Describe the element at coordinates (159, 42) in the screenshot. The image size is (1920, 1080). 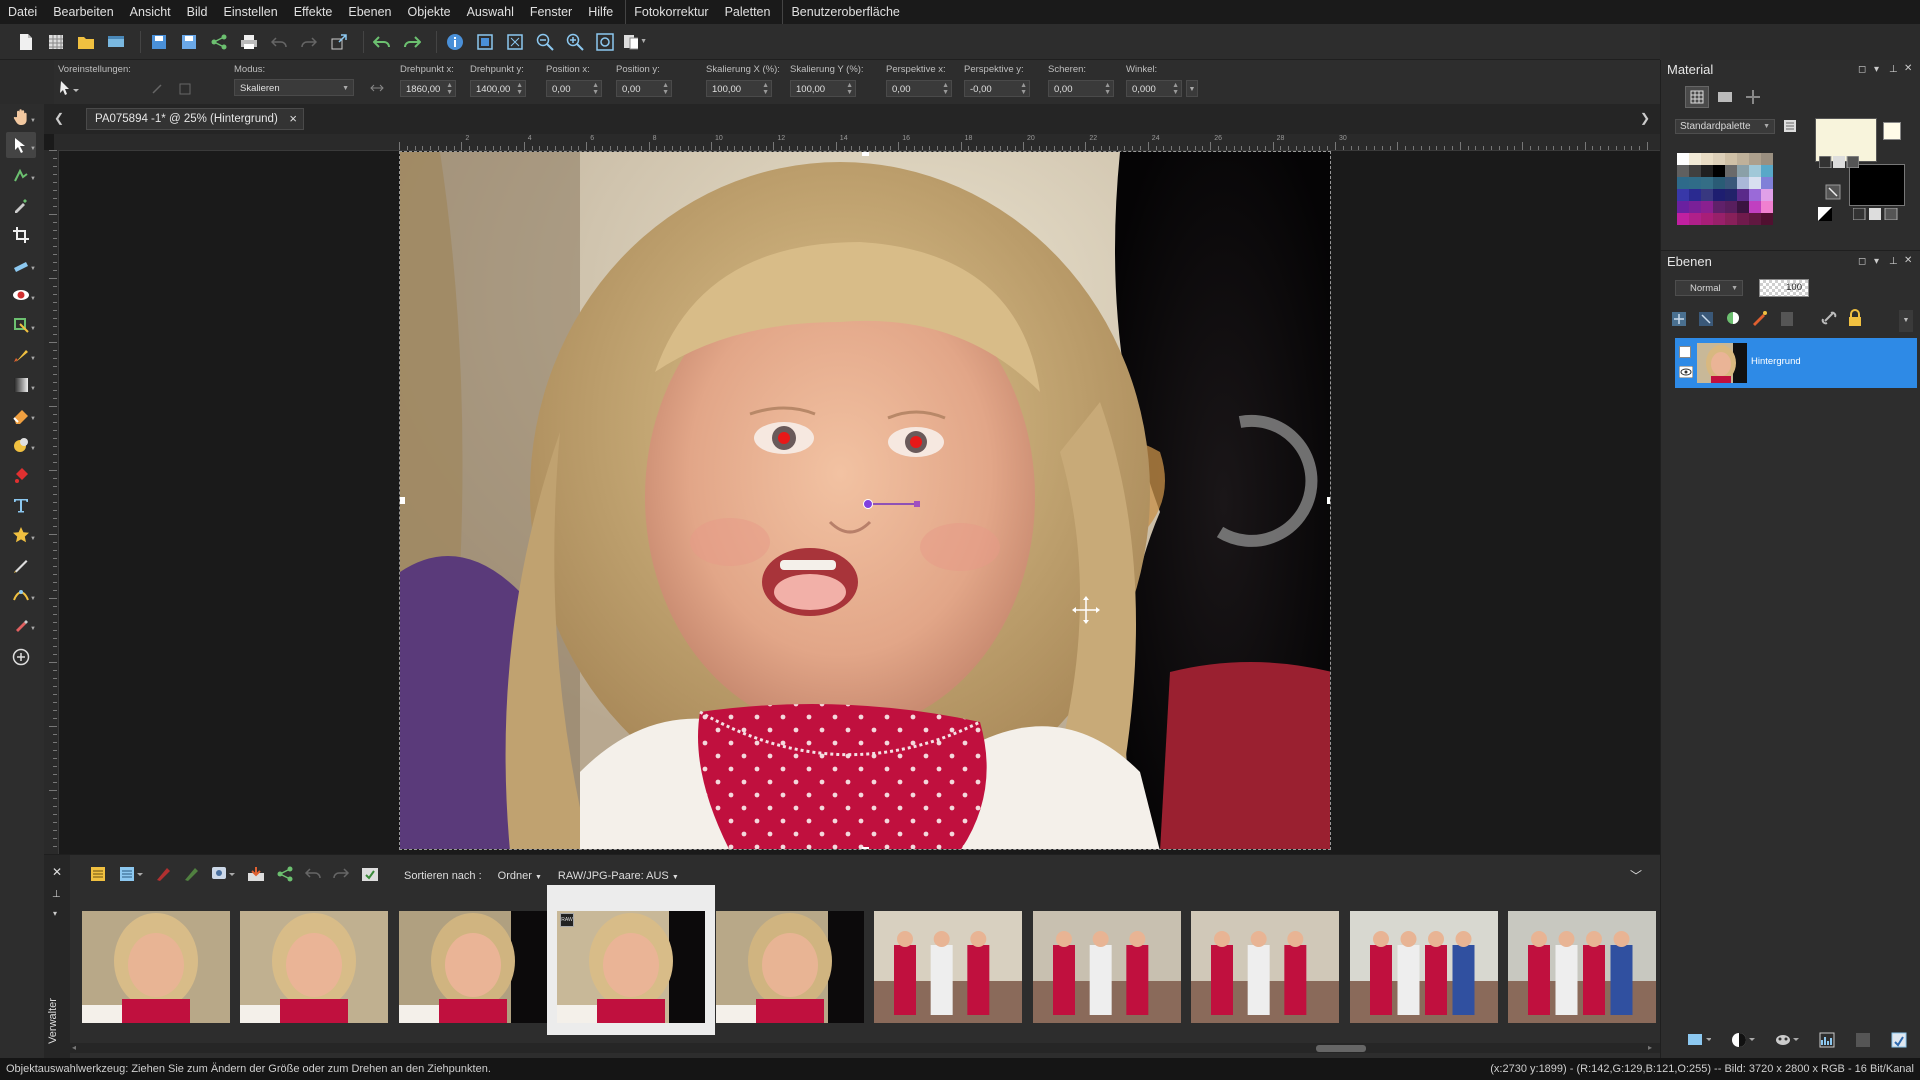
I see `save-icon` at that location.